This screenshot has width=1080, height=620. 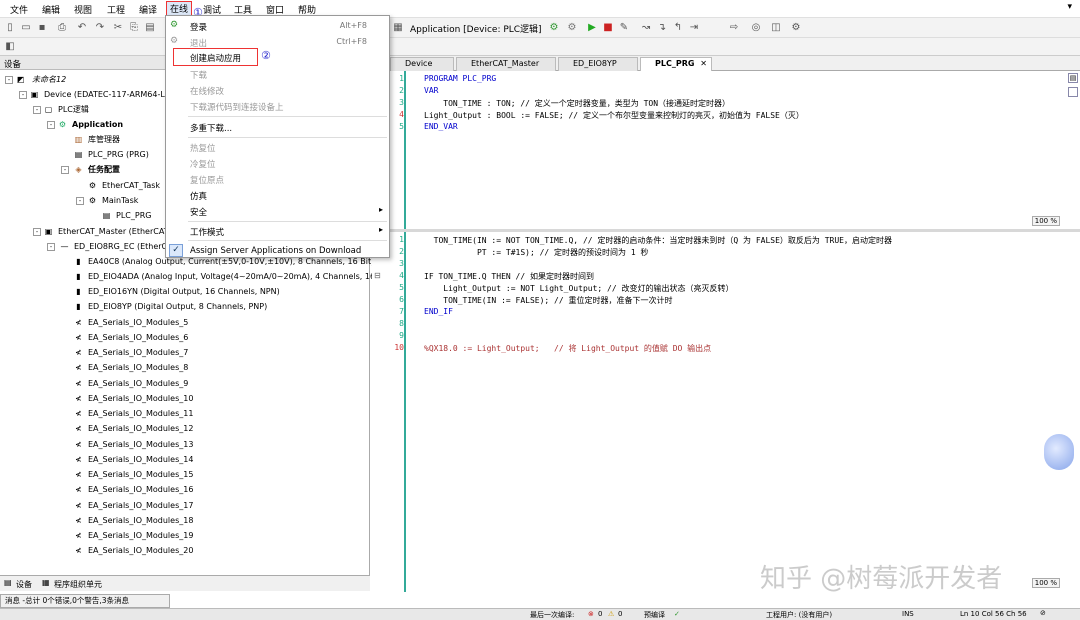 I want to click on tree-library-manager: 库管理器, so click(x=104, y=140).